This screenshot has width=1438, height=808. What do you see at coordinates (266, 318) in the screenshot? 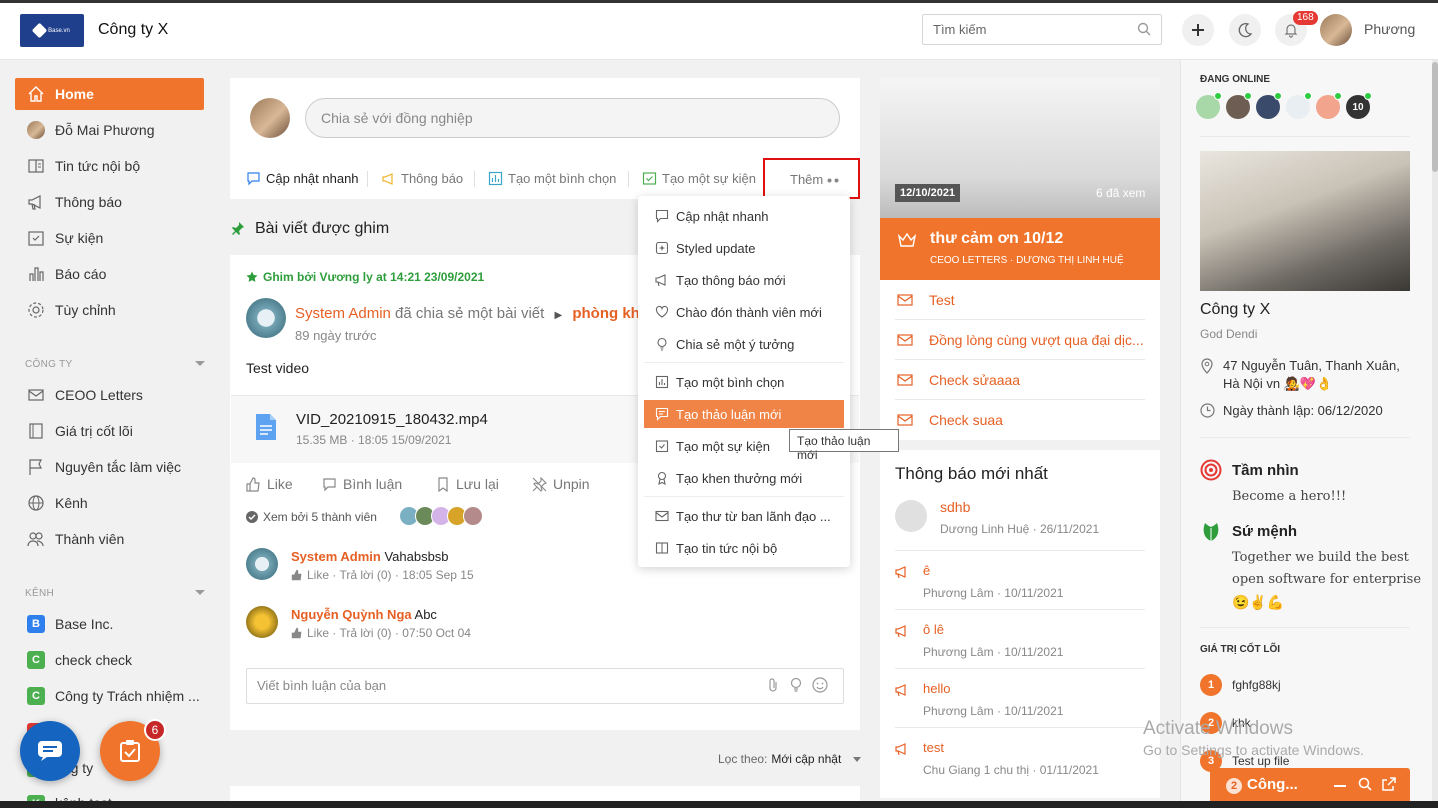
I see `author-avatar` at bounding box center [266, 318].